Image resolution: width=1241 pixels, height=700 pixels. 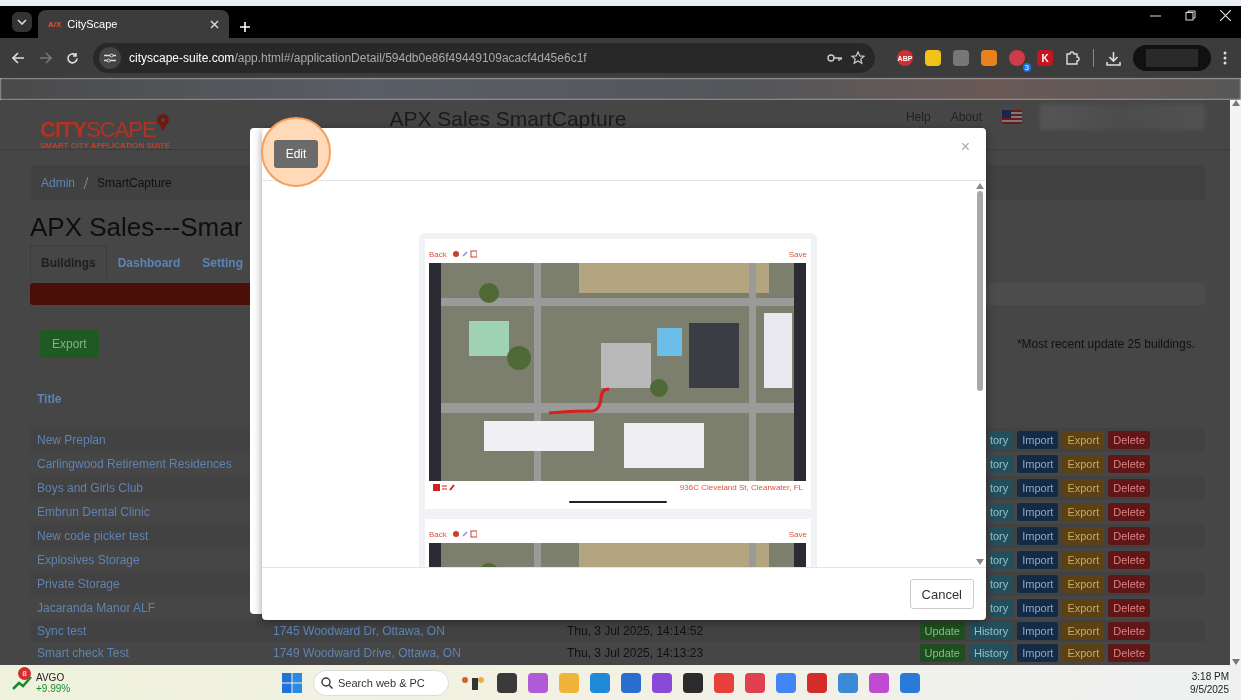 I want to click on cancel-button: Cancel, so click(x=941, y=594).